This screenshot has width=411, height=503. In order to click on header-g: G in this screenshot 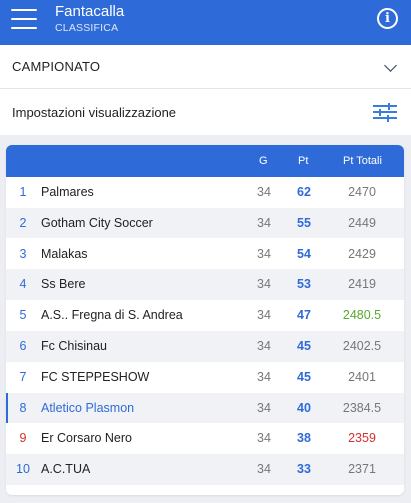, I will do `click(263, 161)`.